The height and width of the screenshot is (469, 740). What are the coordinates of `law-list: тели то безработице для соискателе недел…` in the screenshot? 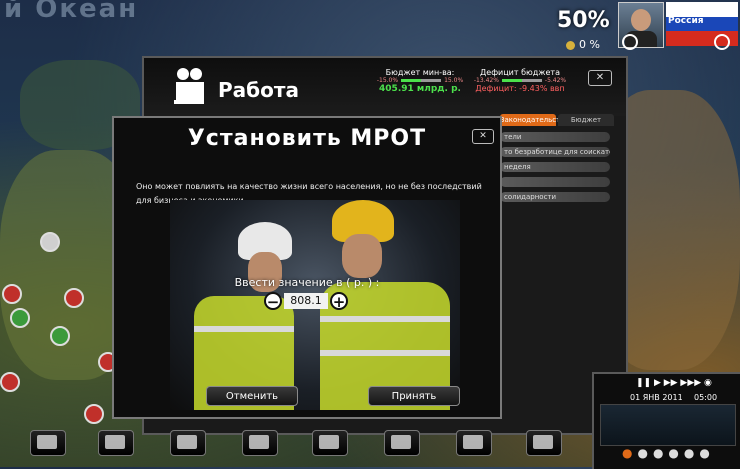 It's located at (555, 169).